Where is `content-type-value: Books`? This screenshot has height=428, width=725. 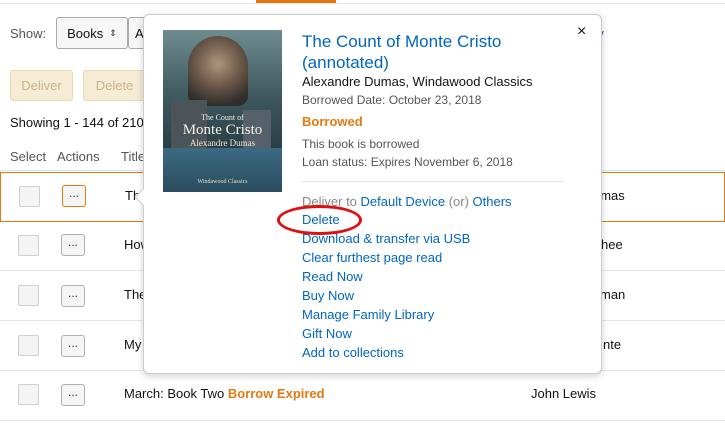 content-type-value: Books is located at coordinates (85, 33).